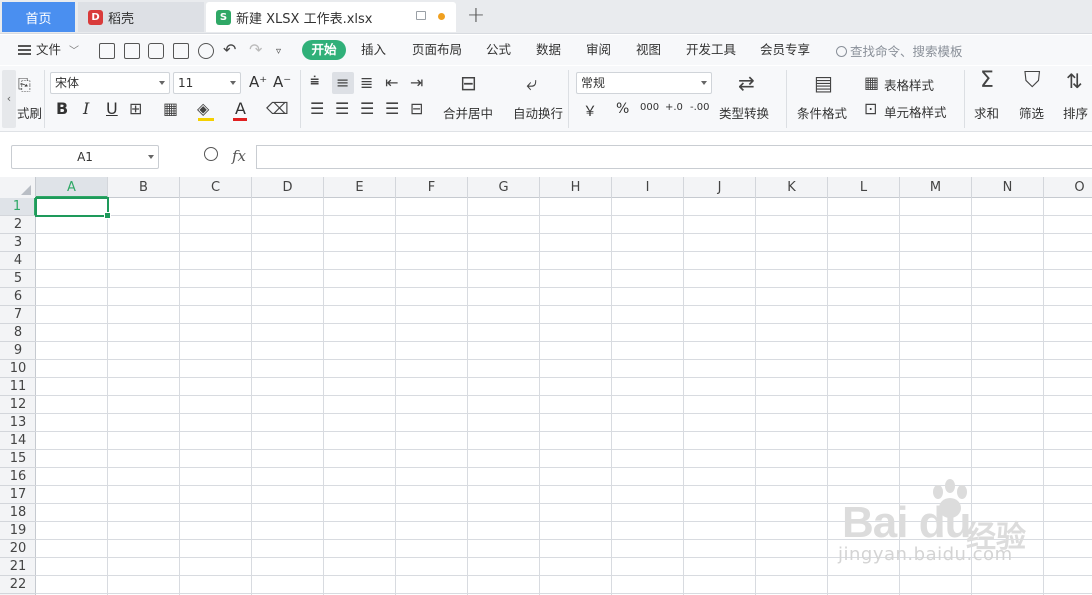  What do you see at coordinates (744, 112) in the screenshot?
I see `type-convert-button: 类型转换` at bounding box center [744, 112].